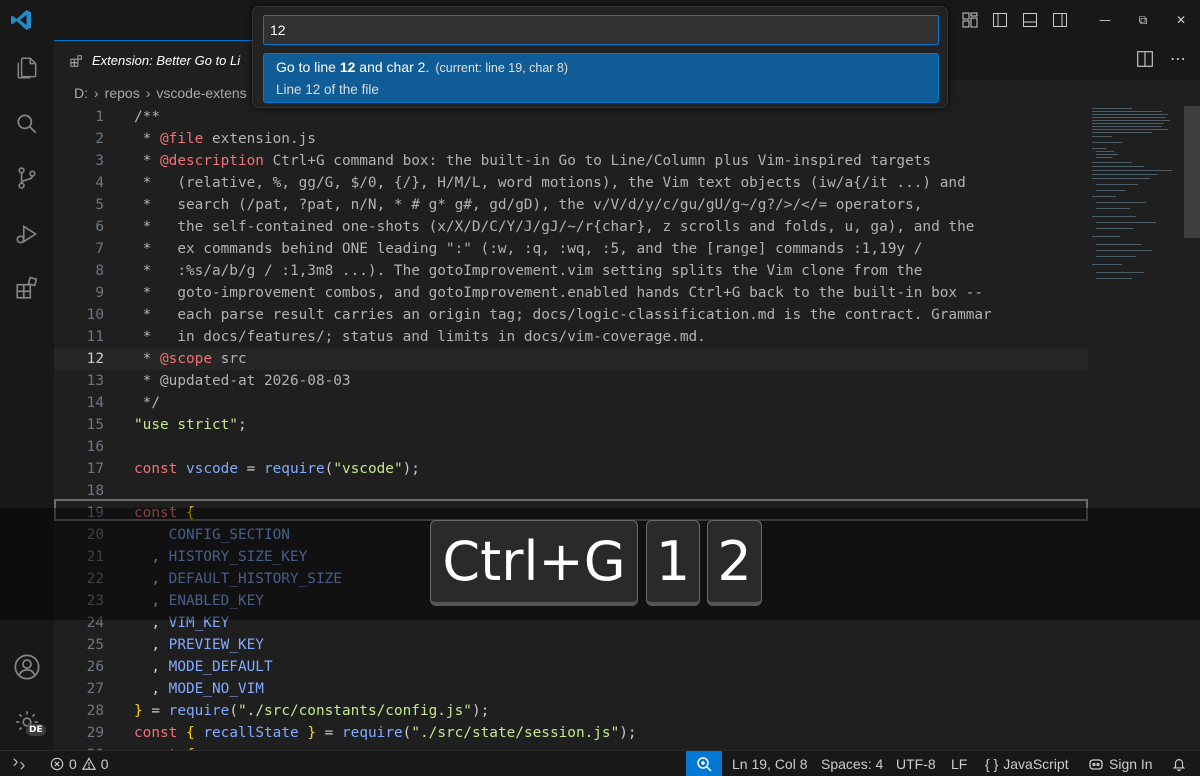 Image resolution: width=1200 pixels, height=776 pixels. Describe the element at coordinates (1027, 763) in the screenshot. I see `language-mode: { } JavaScript` at that location.